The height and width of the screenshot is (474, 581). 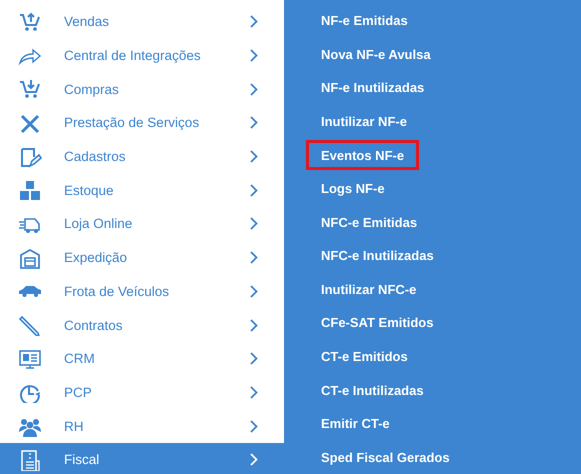 I want to click on menu-item: Compras, so click(x=142, y=89).